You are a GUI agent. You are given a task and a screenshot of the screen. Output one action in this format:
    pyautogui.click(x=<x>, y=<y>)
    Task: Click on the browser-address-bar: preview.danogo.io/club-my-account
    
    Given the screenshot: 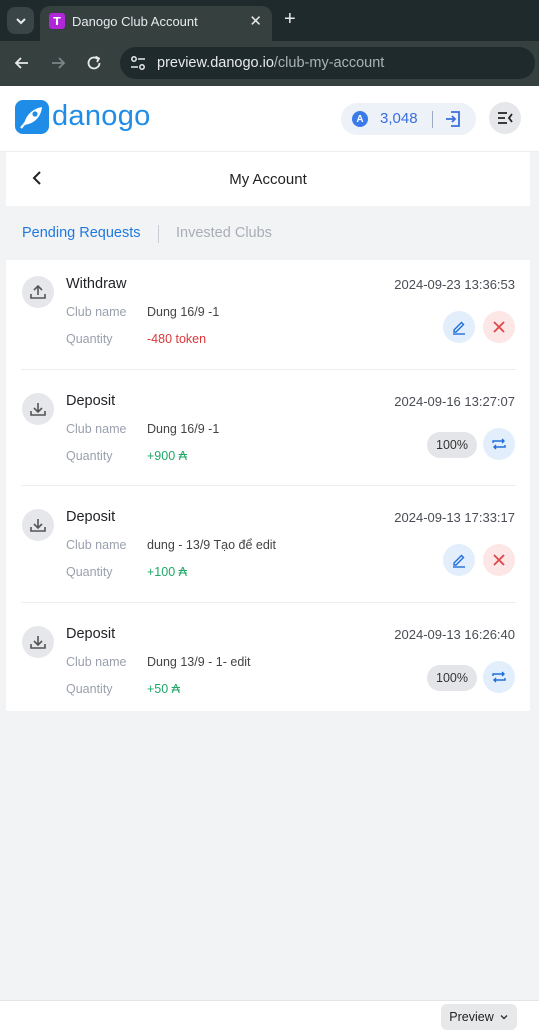 What is the action you would take?
    pyautogui.click(x=269, y=63)
    